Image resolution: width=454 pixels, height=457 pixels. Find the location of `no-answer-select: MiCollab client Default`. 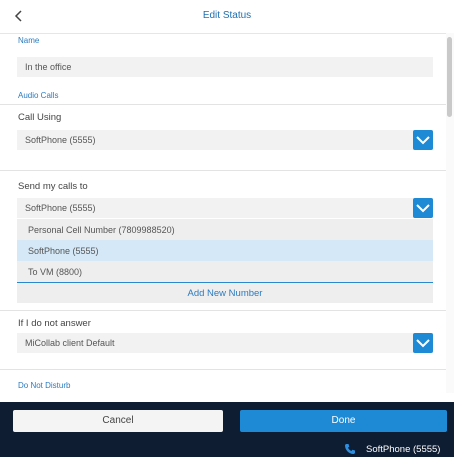

no-answer-select: MiCollab client Default is located at coordinates (225, 343).